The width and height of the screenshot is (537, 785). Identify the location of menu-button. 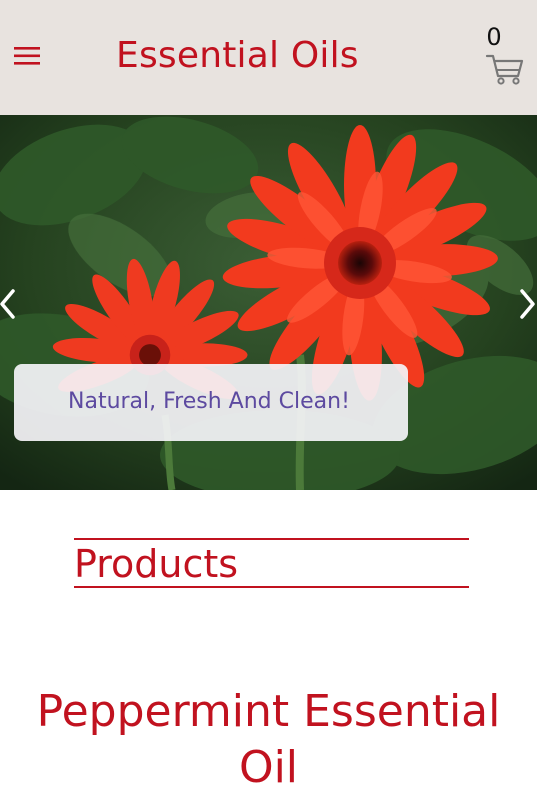
(27, 56).